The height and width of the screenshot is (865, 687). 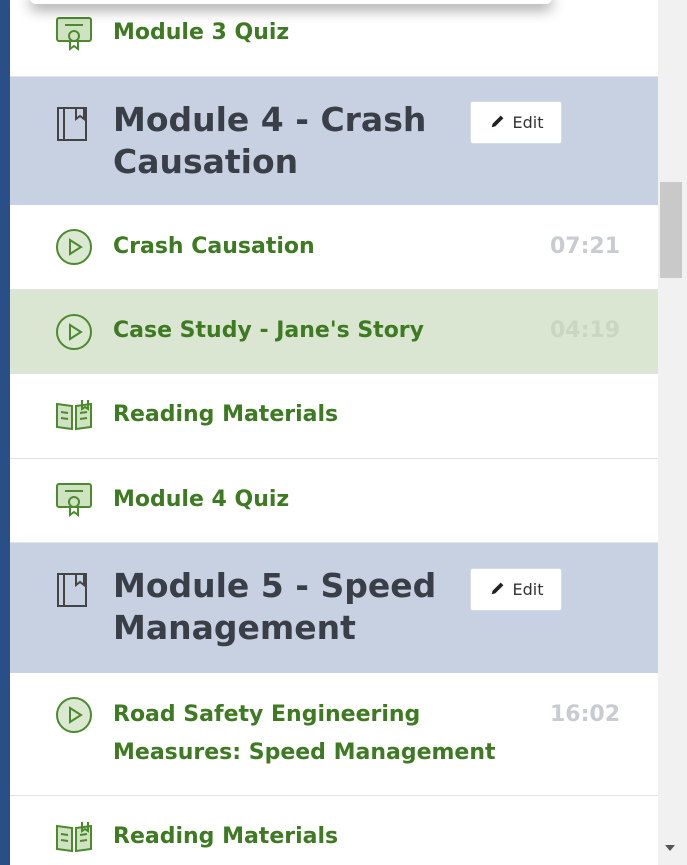 What do you see at coordinates (334, 38) in the screenshot?
I see `list-item-module-3-quiz: Module 3 Quiz` at bounding box center [334, 38].